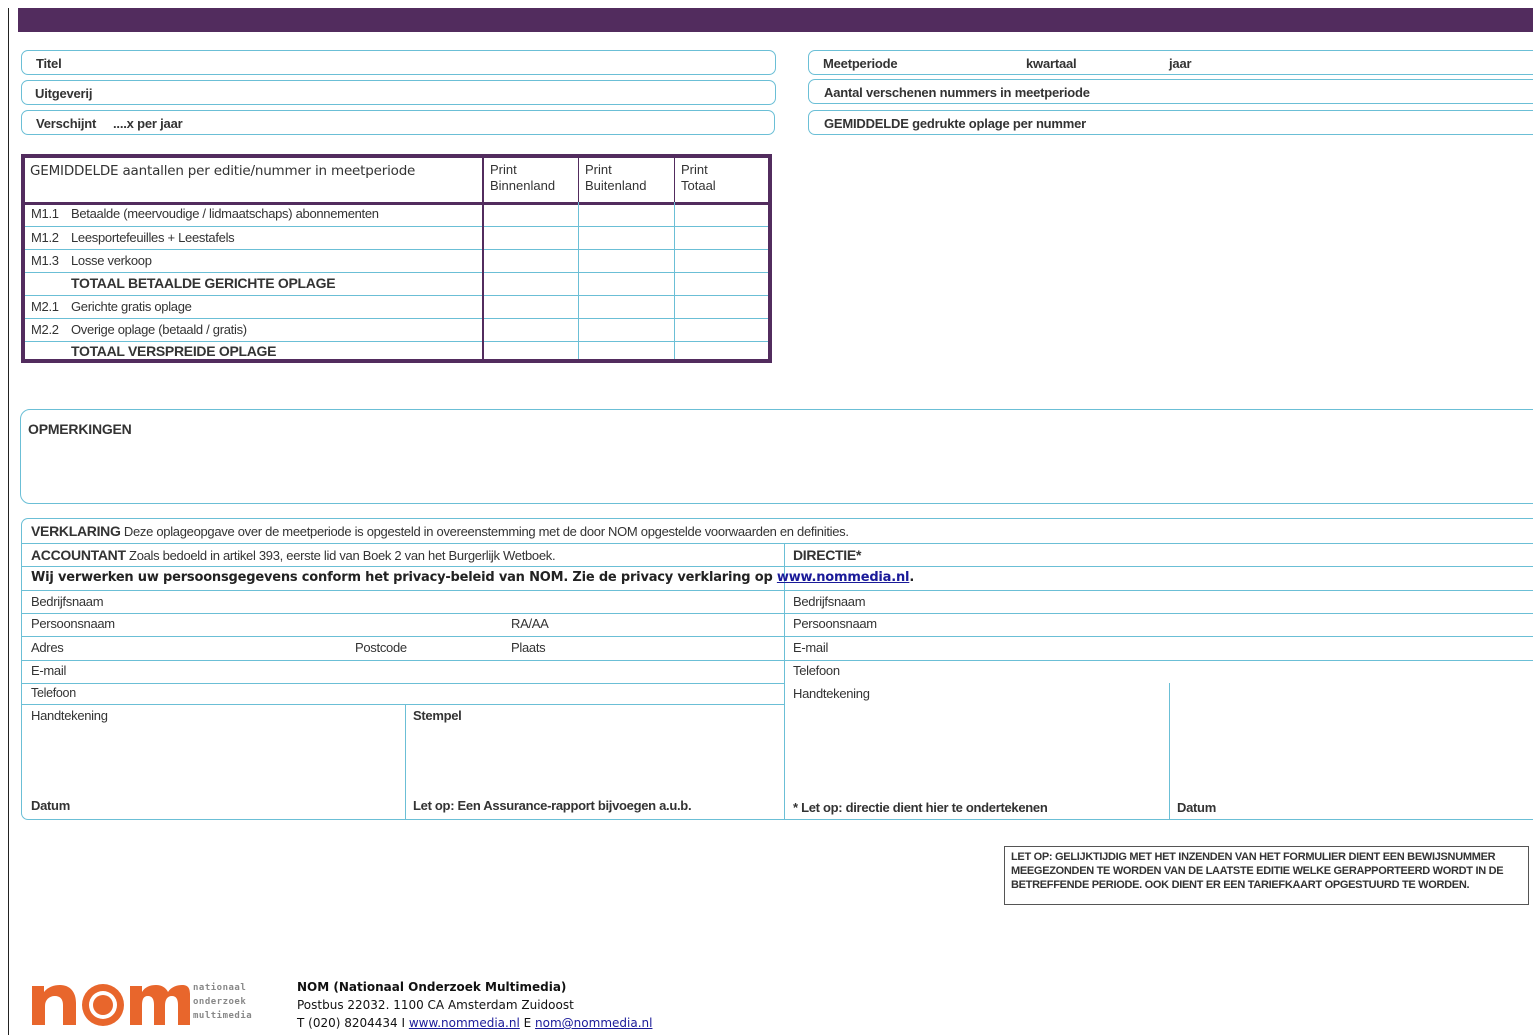 The width and height of the screenshot is (1533, 1035). Describe the element at coordinates (829, 601) in the screenshot. I see `directie-bedrijfsnaam: Bedrijfsnaam` at that location.